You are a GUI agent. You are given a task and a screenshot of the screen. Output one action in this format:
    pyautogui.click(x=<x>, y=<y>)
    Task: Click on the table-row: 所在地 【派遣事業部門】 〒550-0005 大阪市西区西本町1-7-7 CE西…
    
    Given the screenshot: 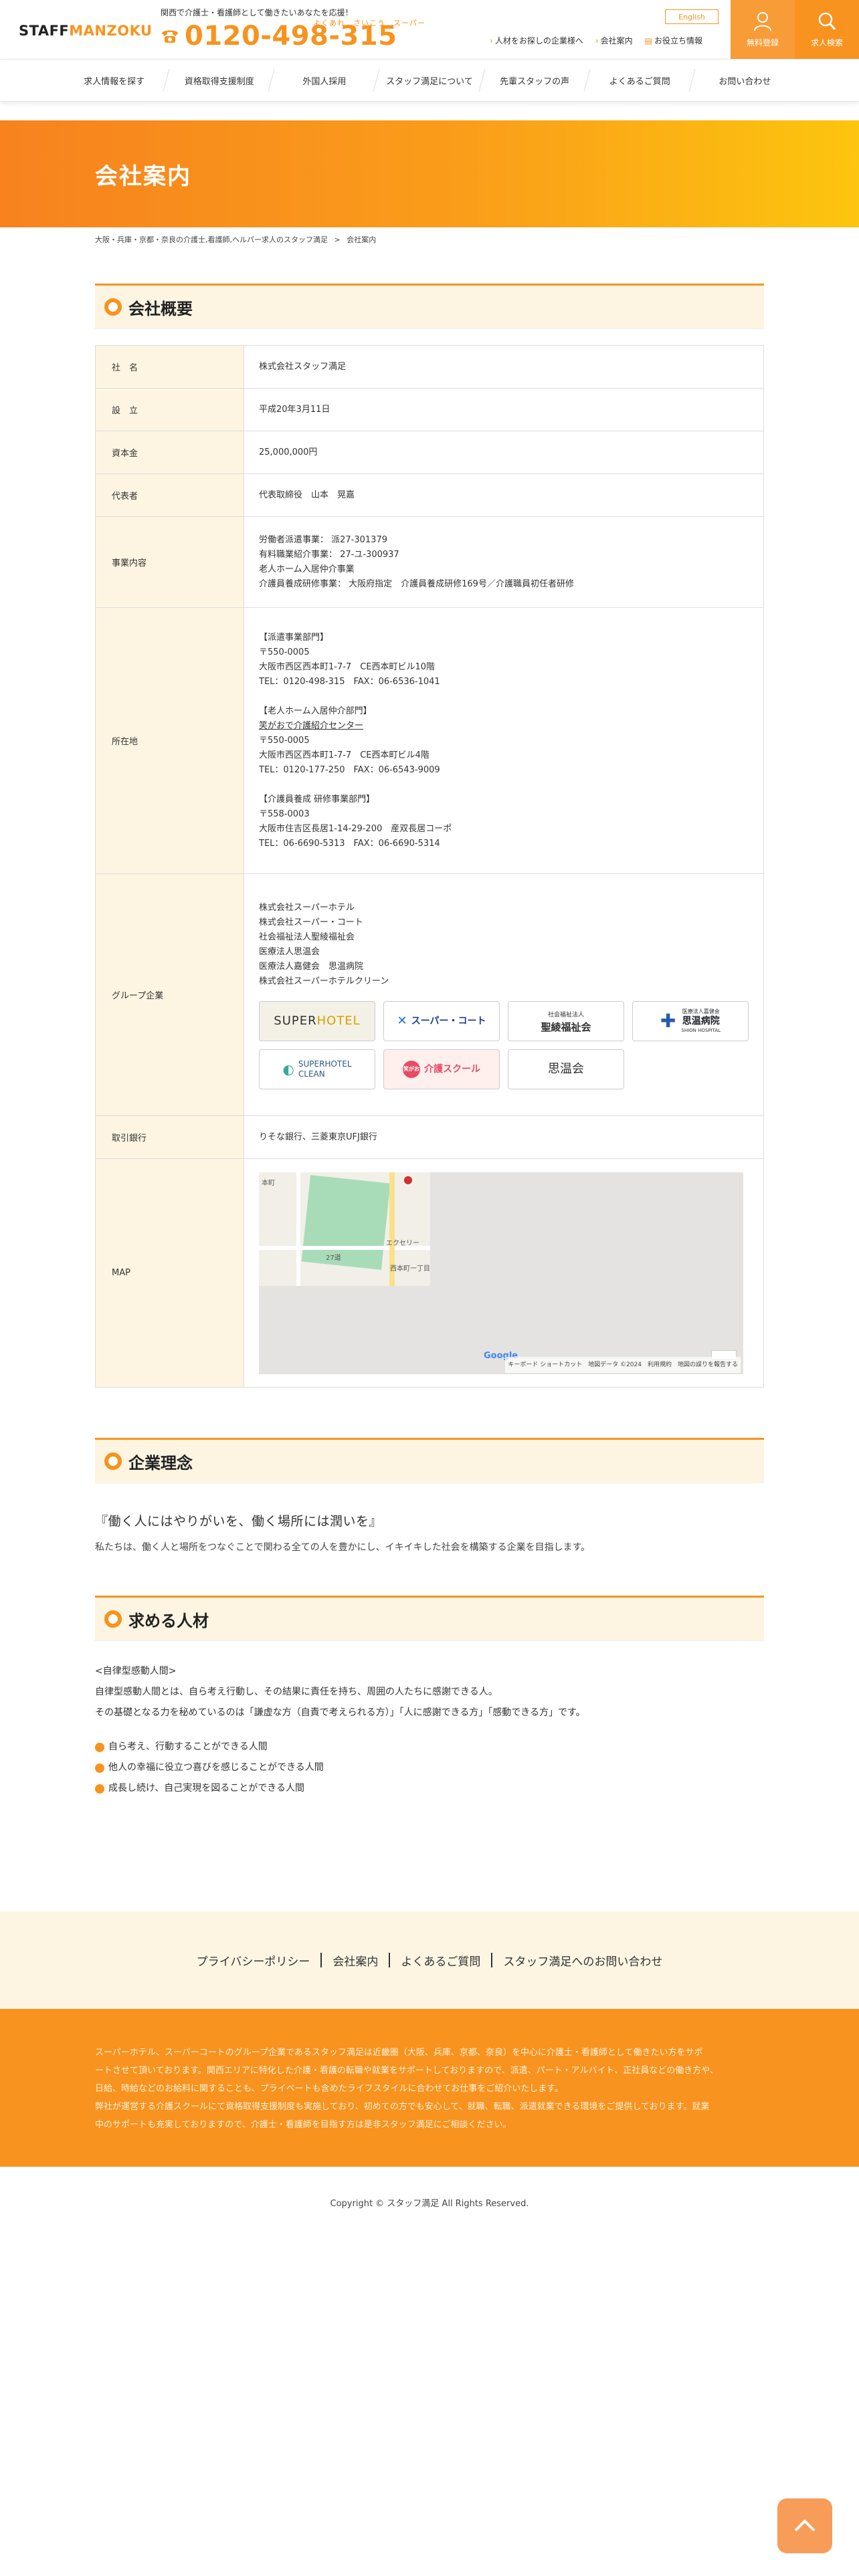 What is the action you would take?
    pyautogui.click(x=429, y=740)
    